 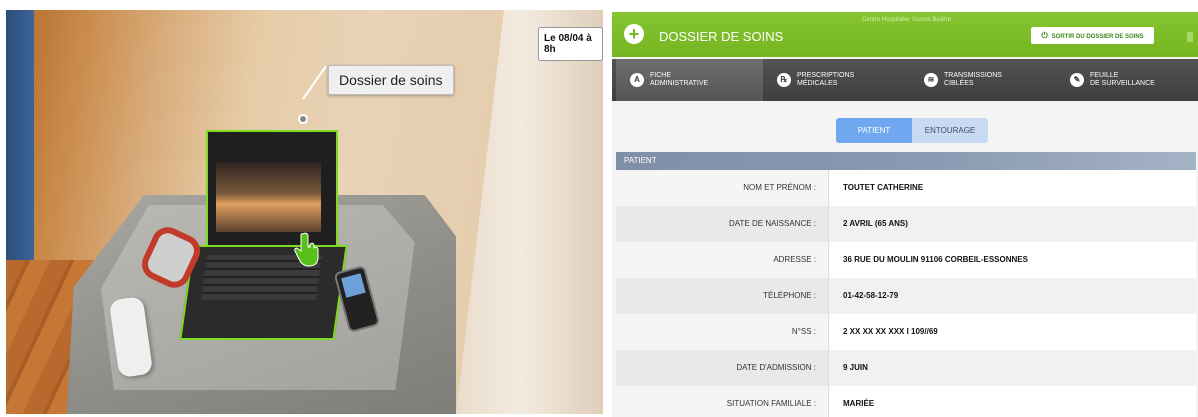 I want to click on table-row: SITUATION FAMILIALE : MARIÉE, so click(x=906, y=401).